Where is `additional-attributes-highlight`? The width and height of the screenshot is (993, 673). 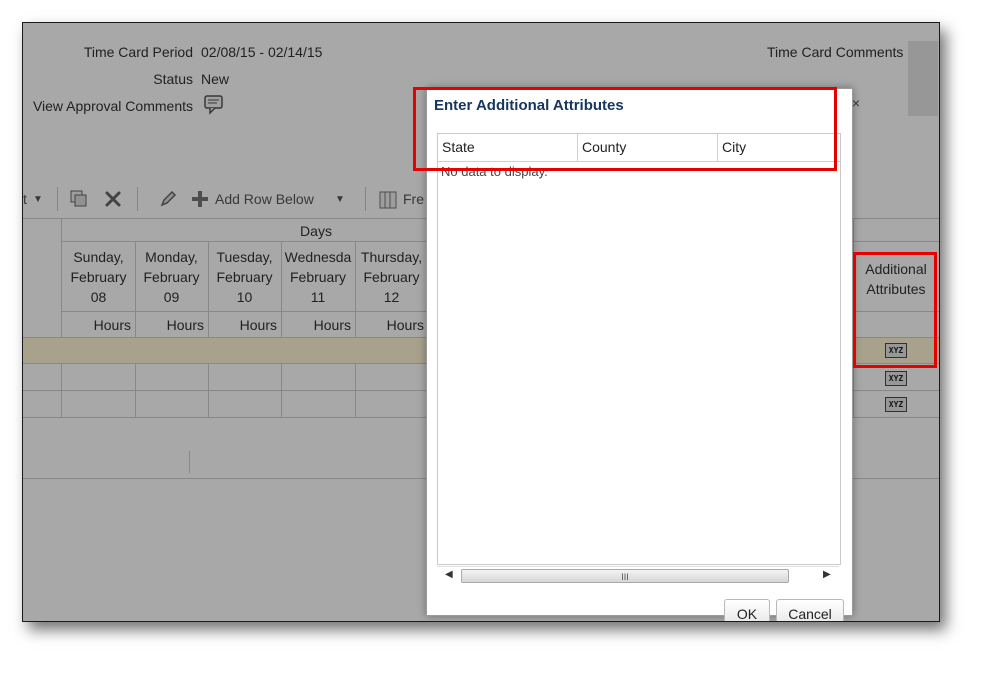
additional-attributes-highlight is located at coordinates (895, 310).